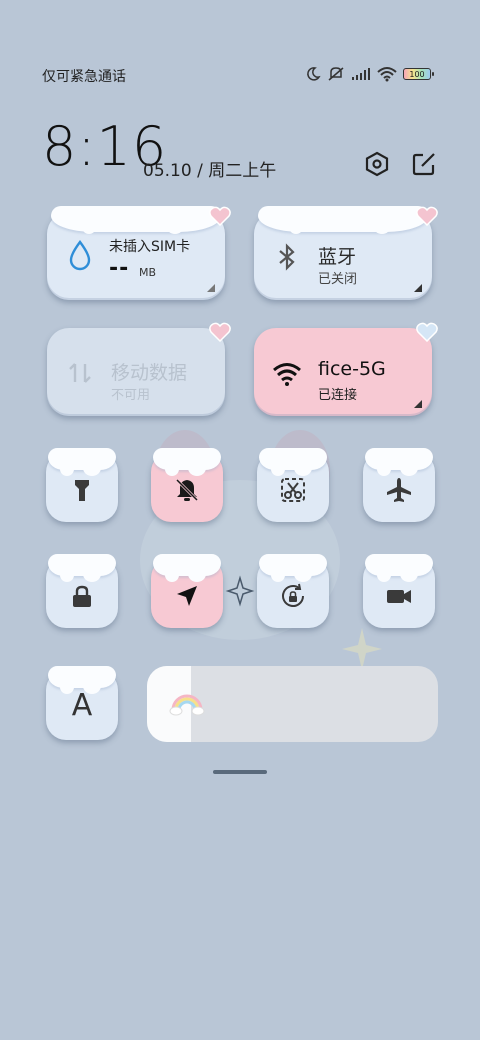 This screenshot has height=1040, width=480. I want to click on mobile-data-status: 不可用, so click(131, 395).